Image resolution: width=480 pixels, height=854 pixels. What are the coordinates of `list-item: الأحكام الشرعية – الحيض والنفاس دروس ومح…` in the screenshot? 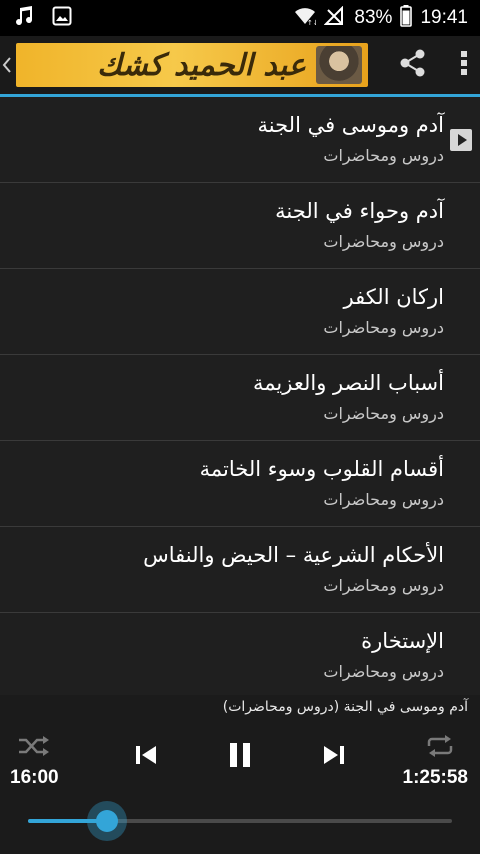 It's located at (240, 570).